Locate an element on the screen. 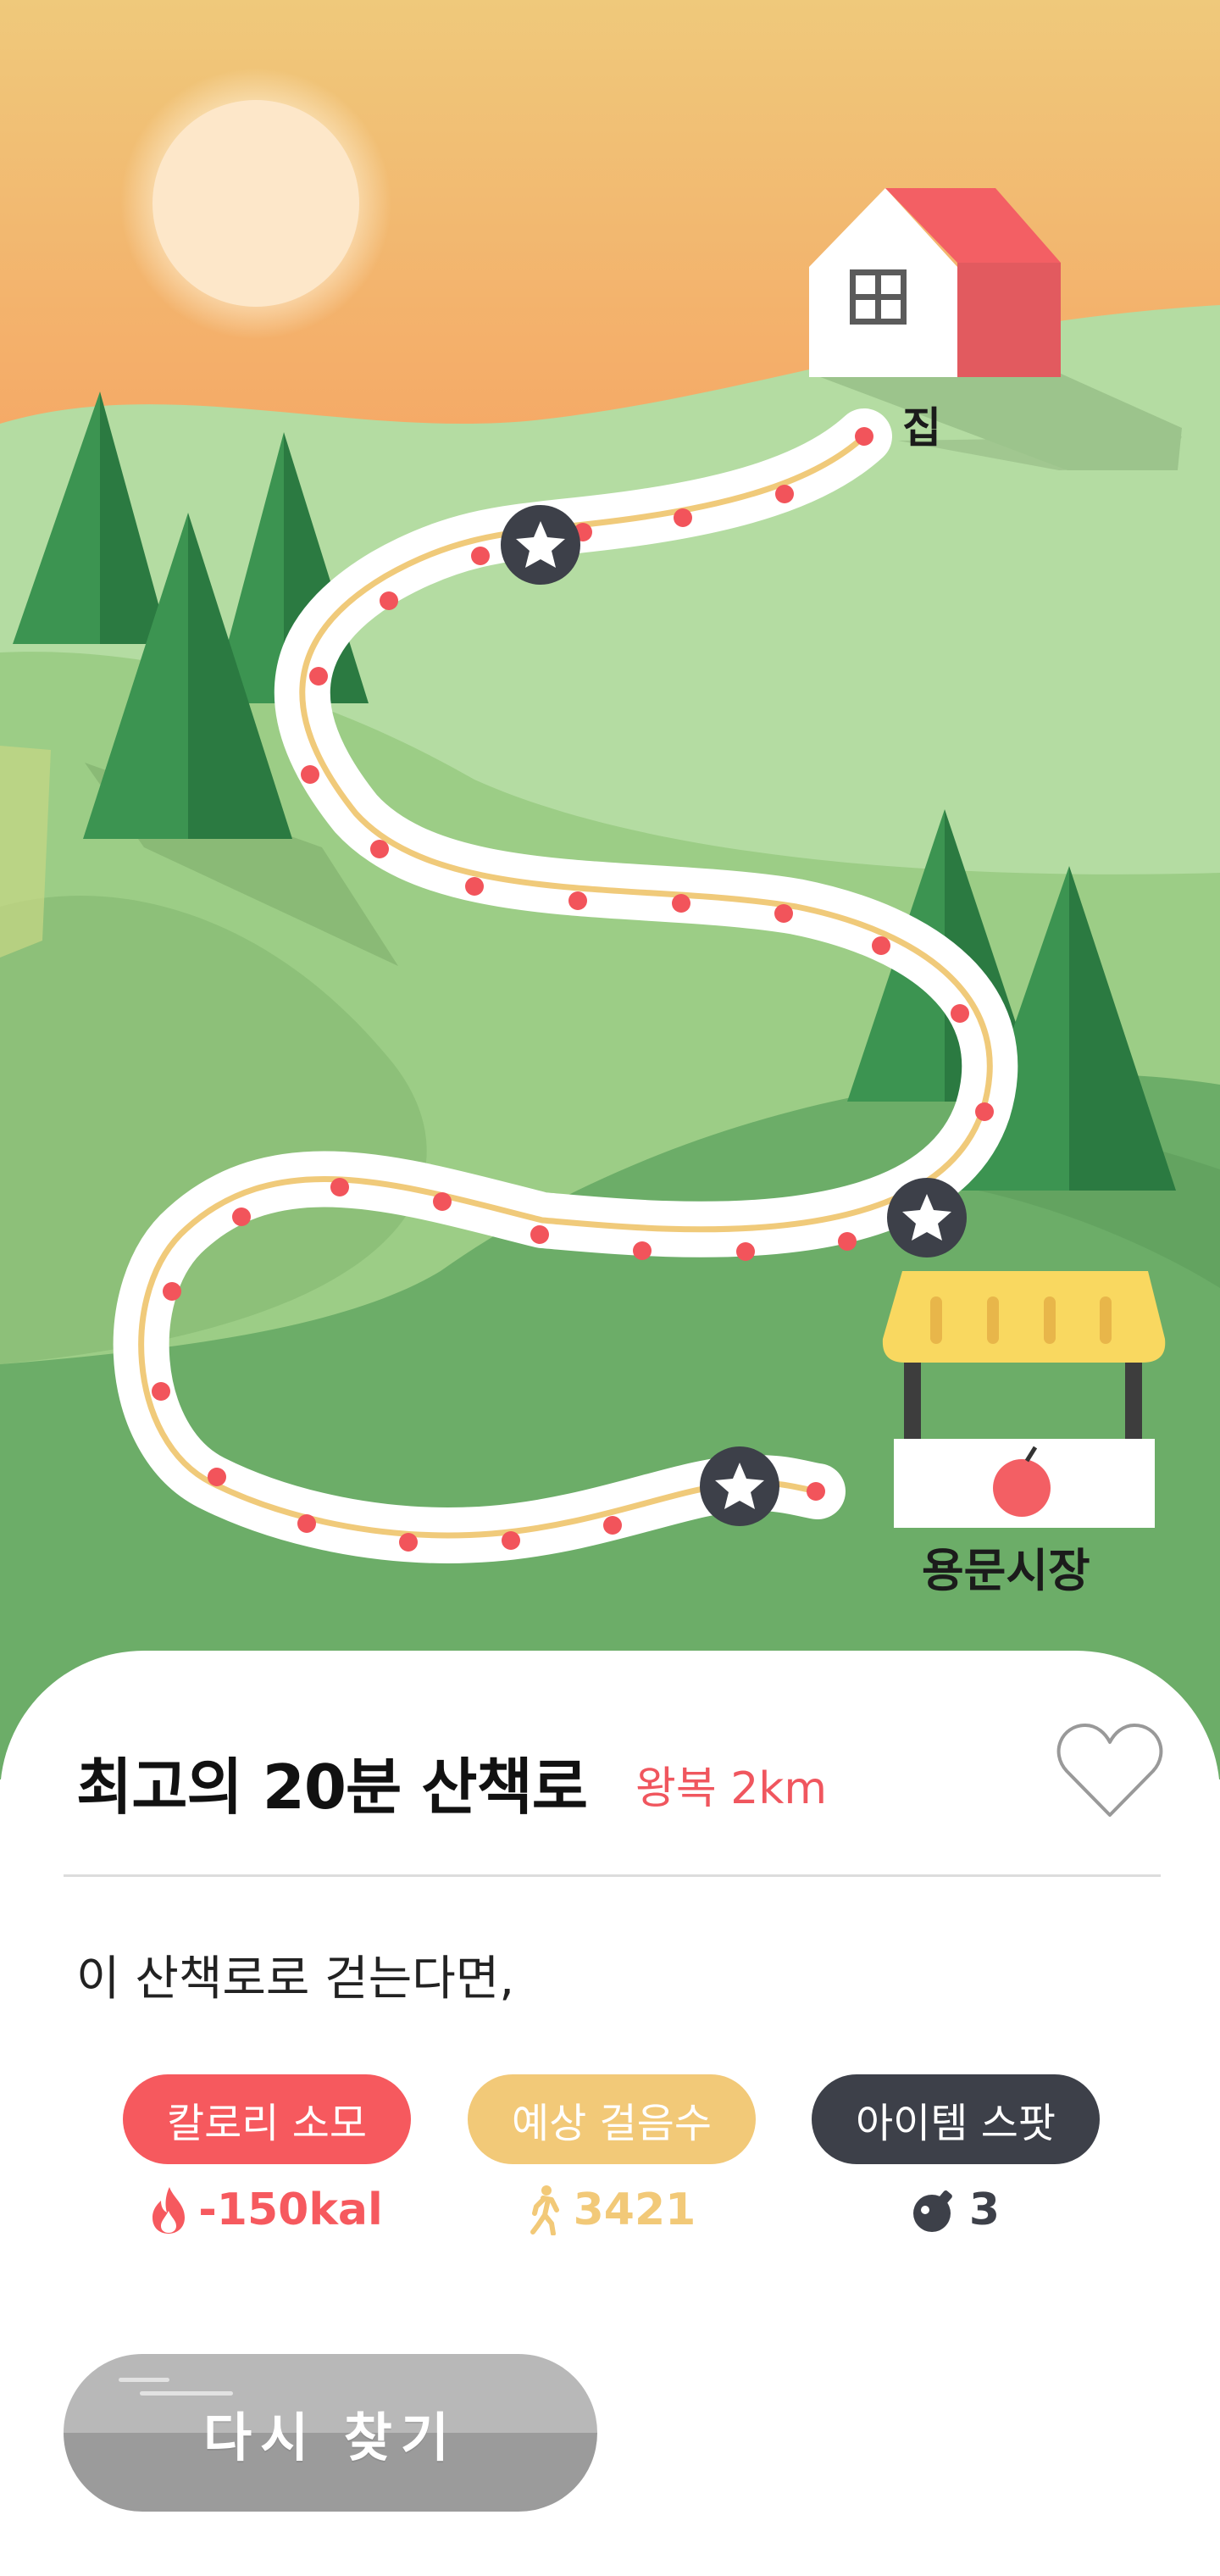 The width and height of the screenshot is (1220, 2576). steps-value-row: 3421 is located at coordinates (612, 2210).